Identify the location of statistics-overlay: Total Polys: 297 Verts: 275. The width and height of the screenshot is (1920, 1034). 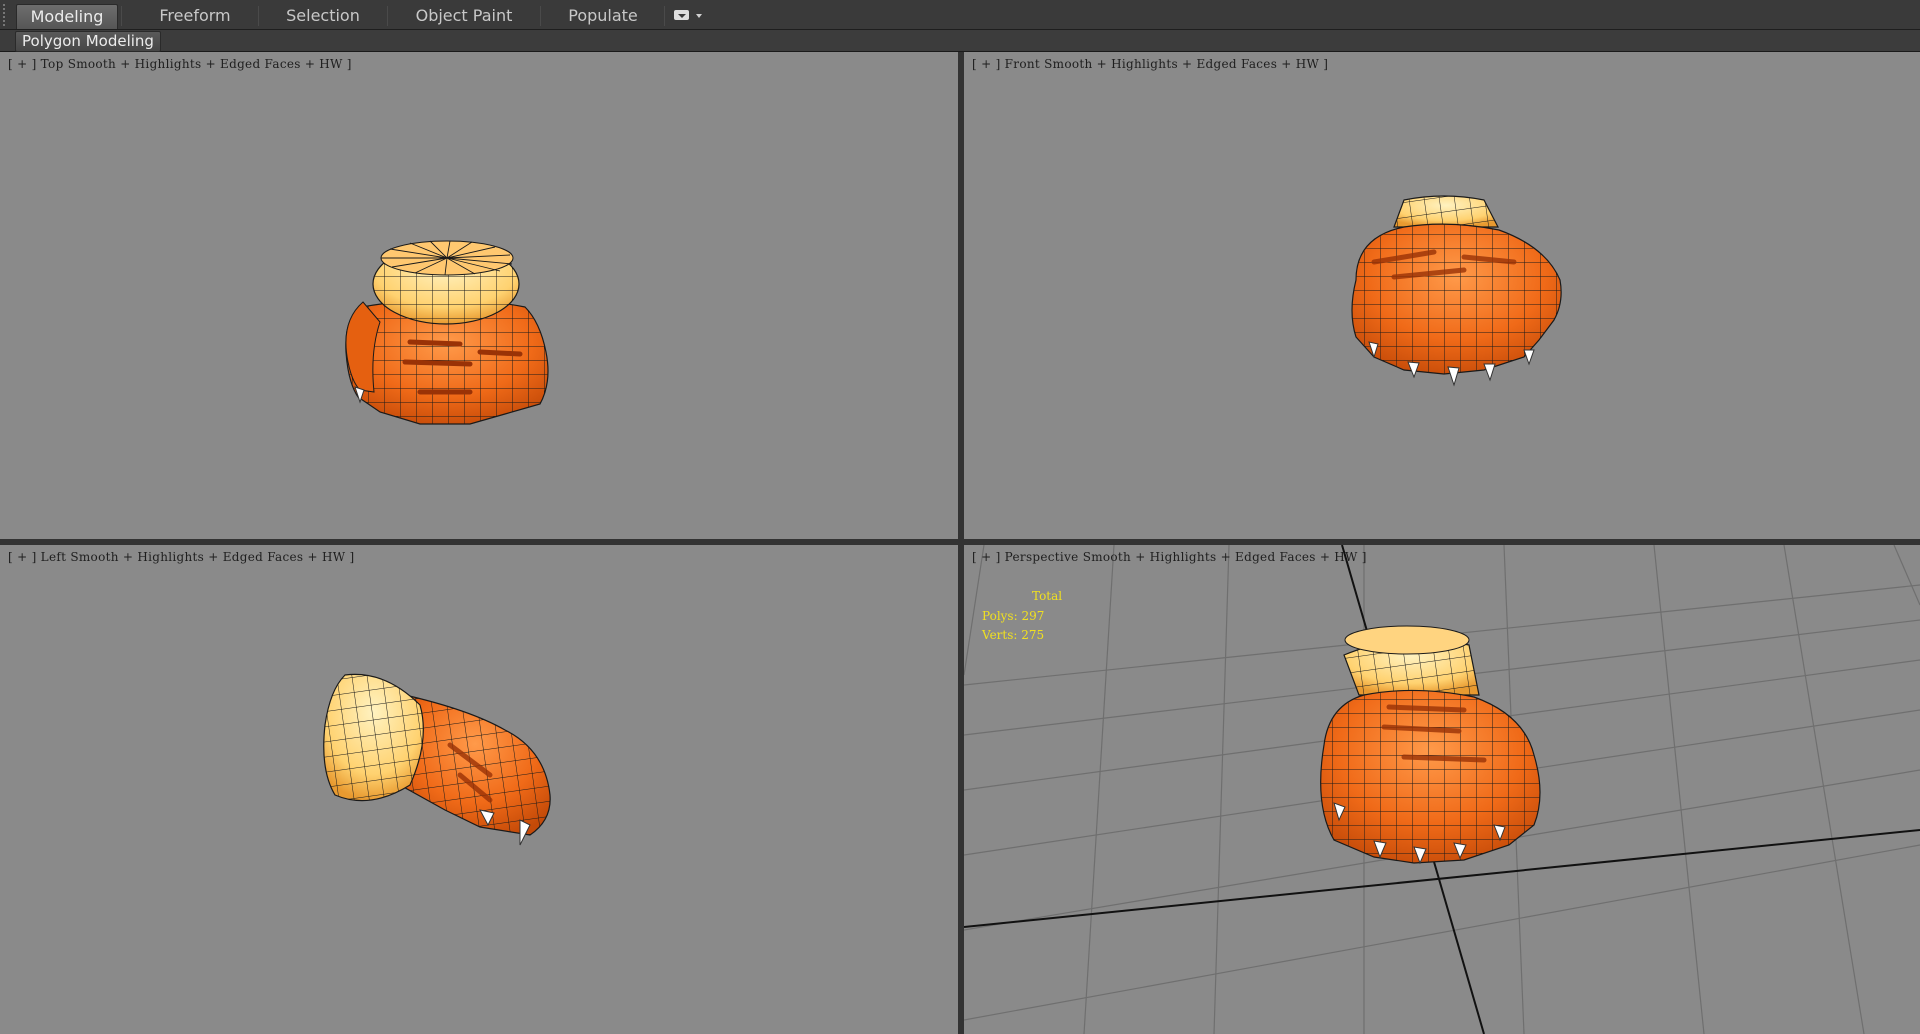
(1022, 616).